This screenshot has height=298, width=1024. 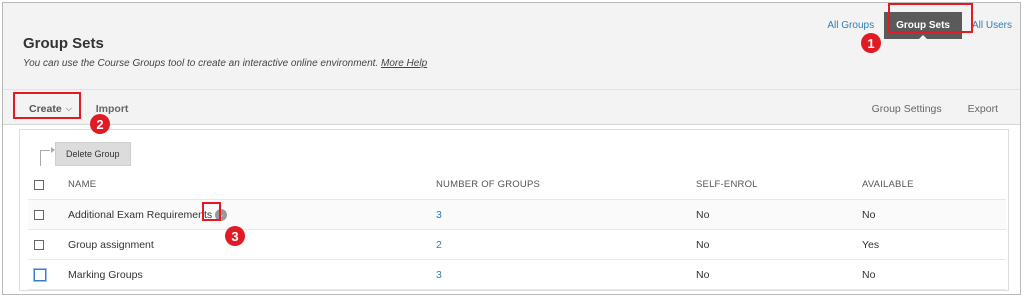 What do you see at coordinates (488, 184) in the screenshot?
I see `column-header-number-of-groups: NUMBER OF GROUPS` at bounding box center [488, 184].